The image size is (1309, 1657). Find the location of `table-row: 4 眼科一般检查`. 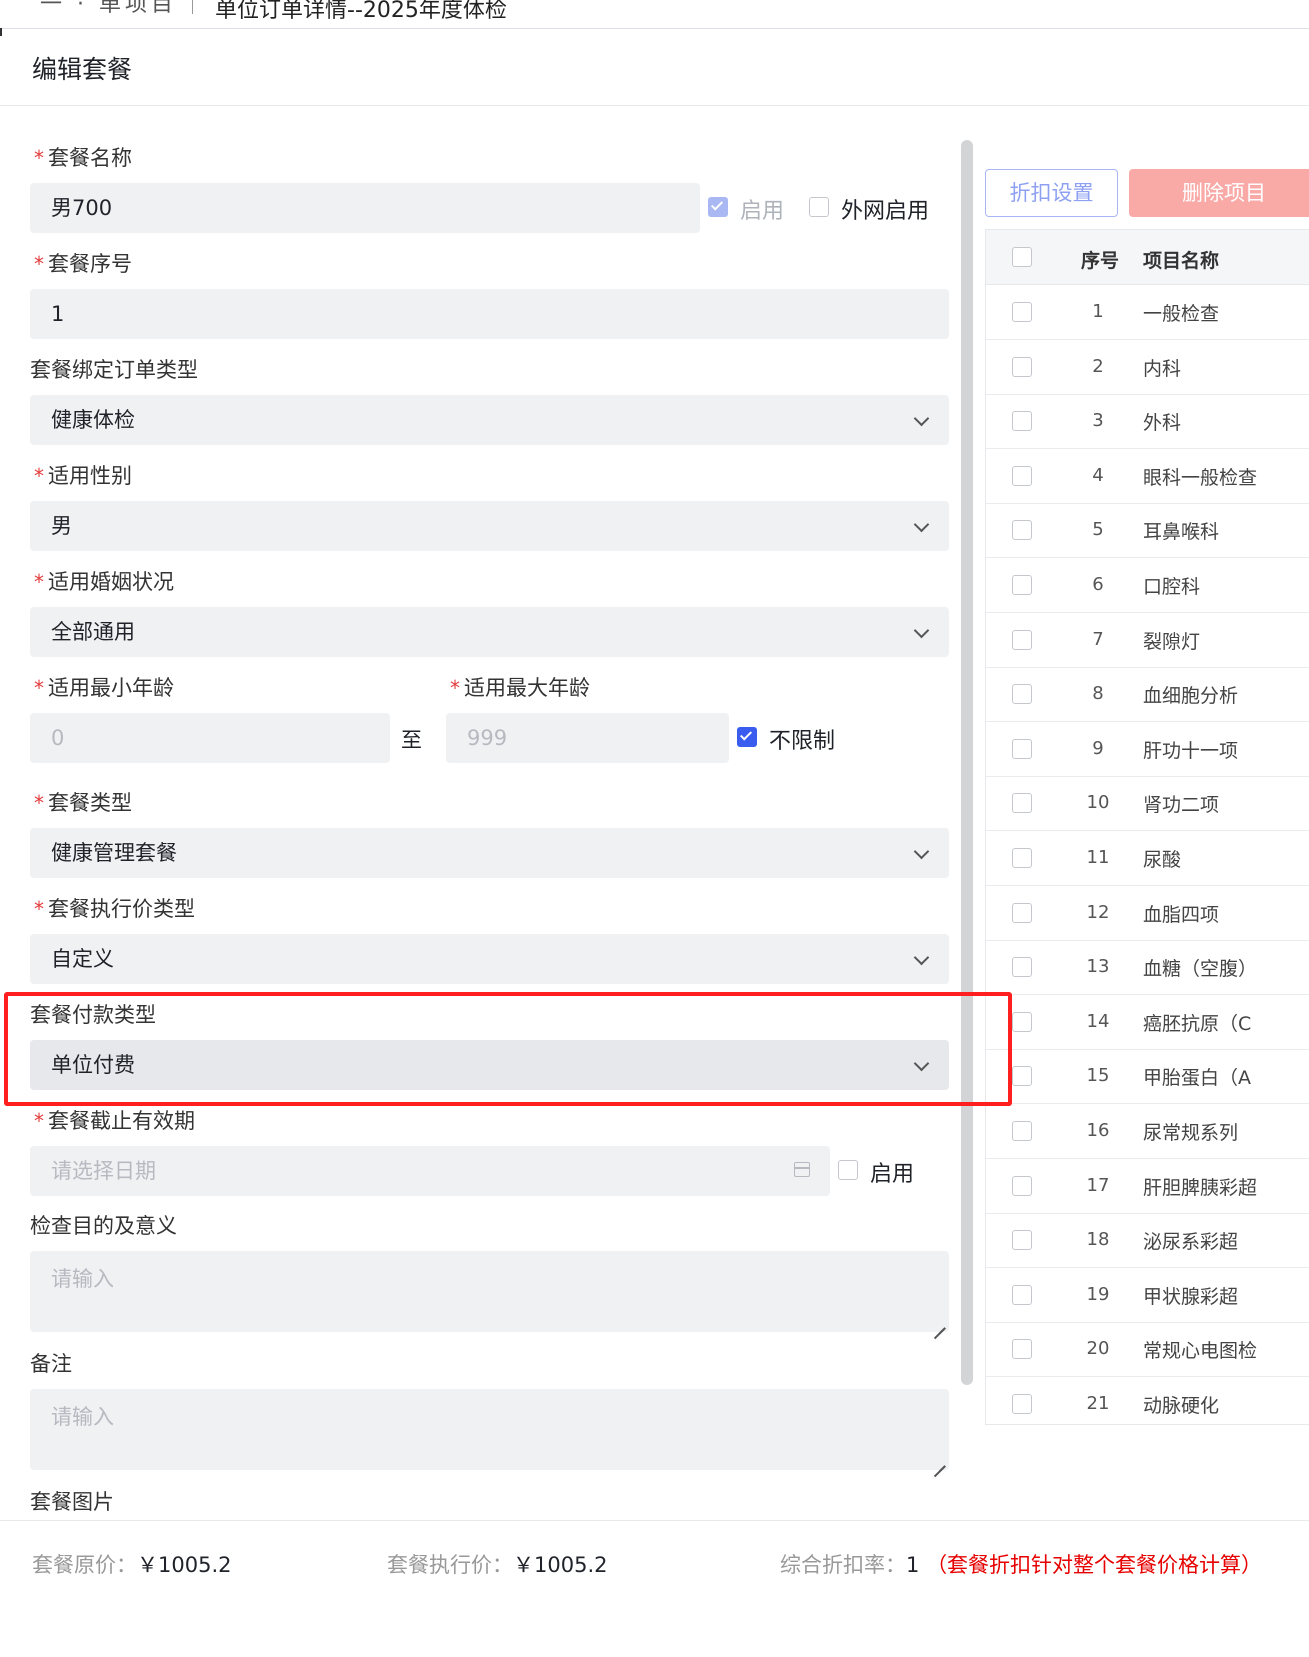

table-row: 4 眼科一般检查 is located at coordinates (1147, 476).